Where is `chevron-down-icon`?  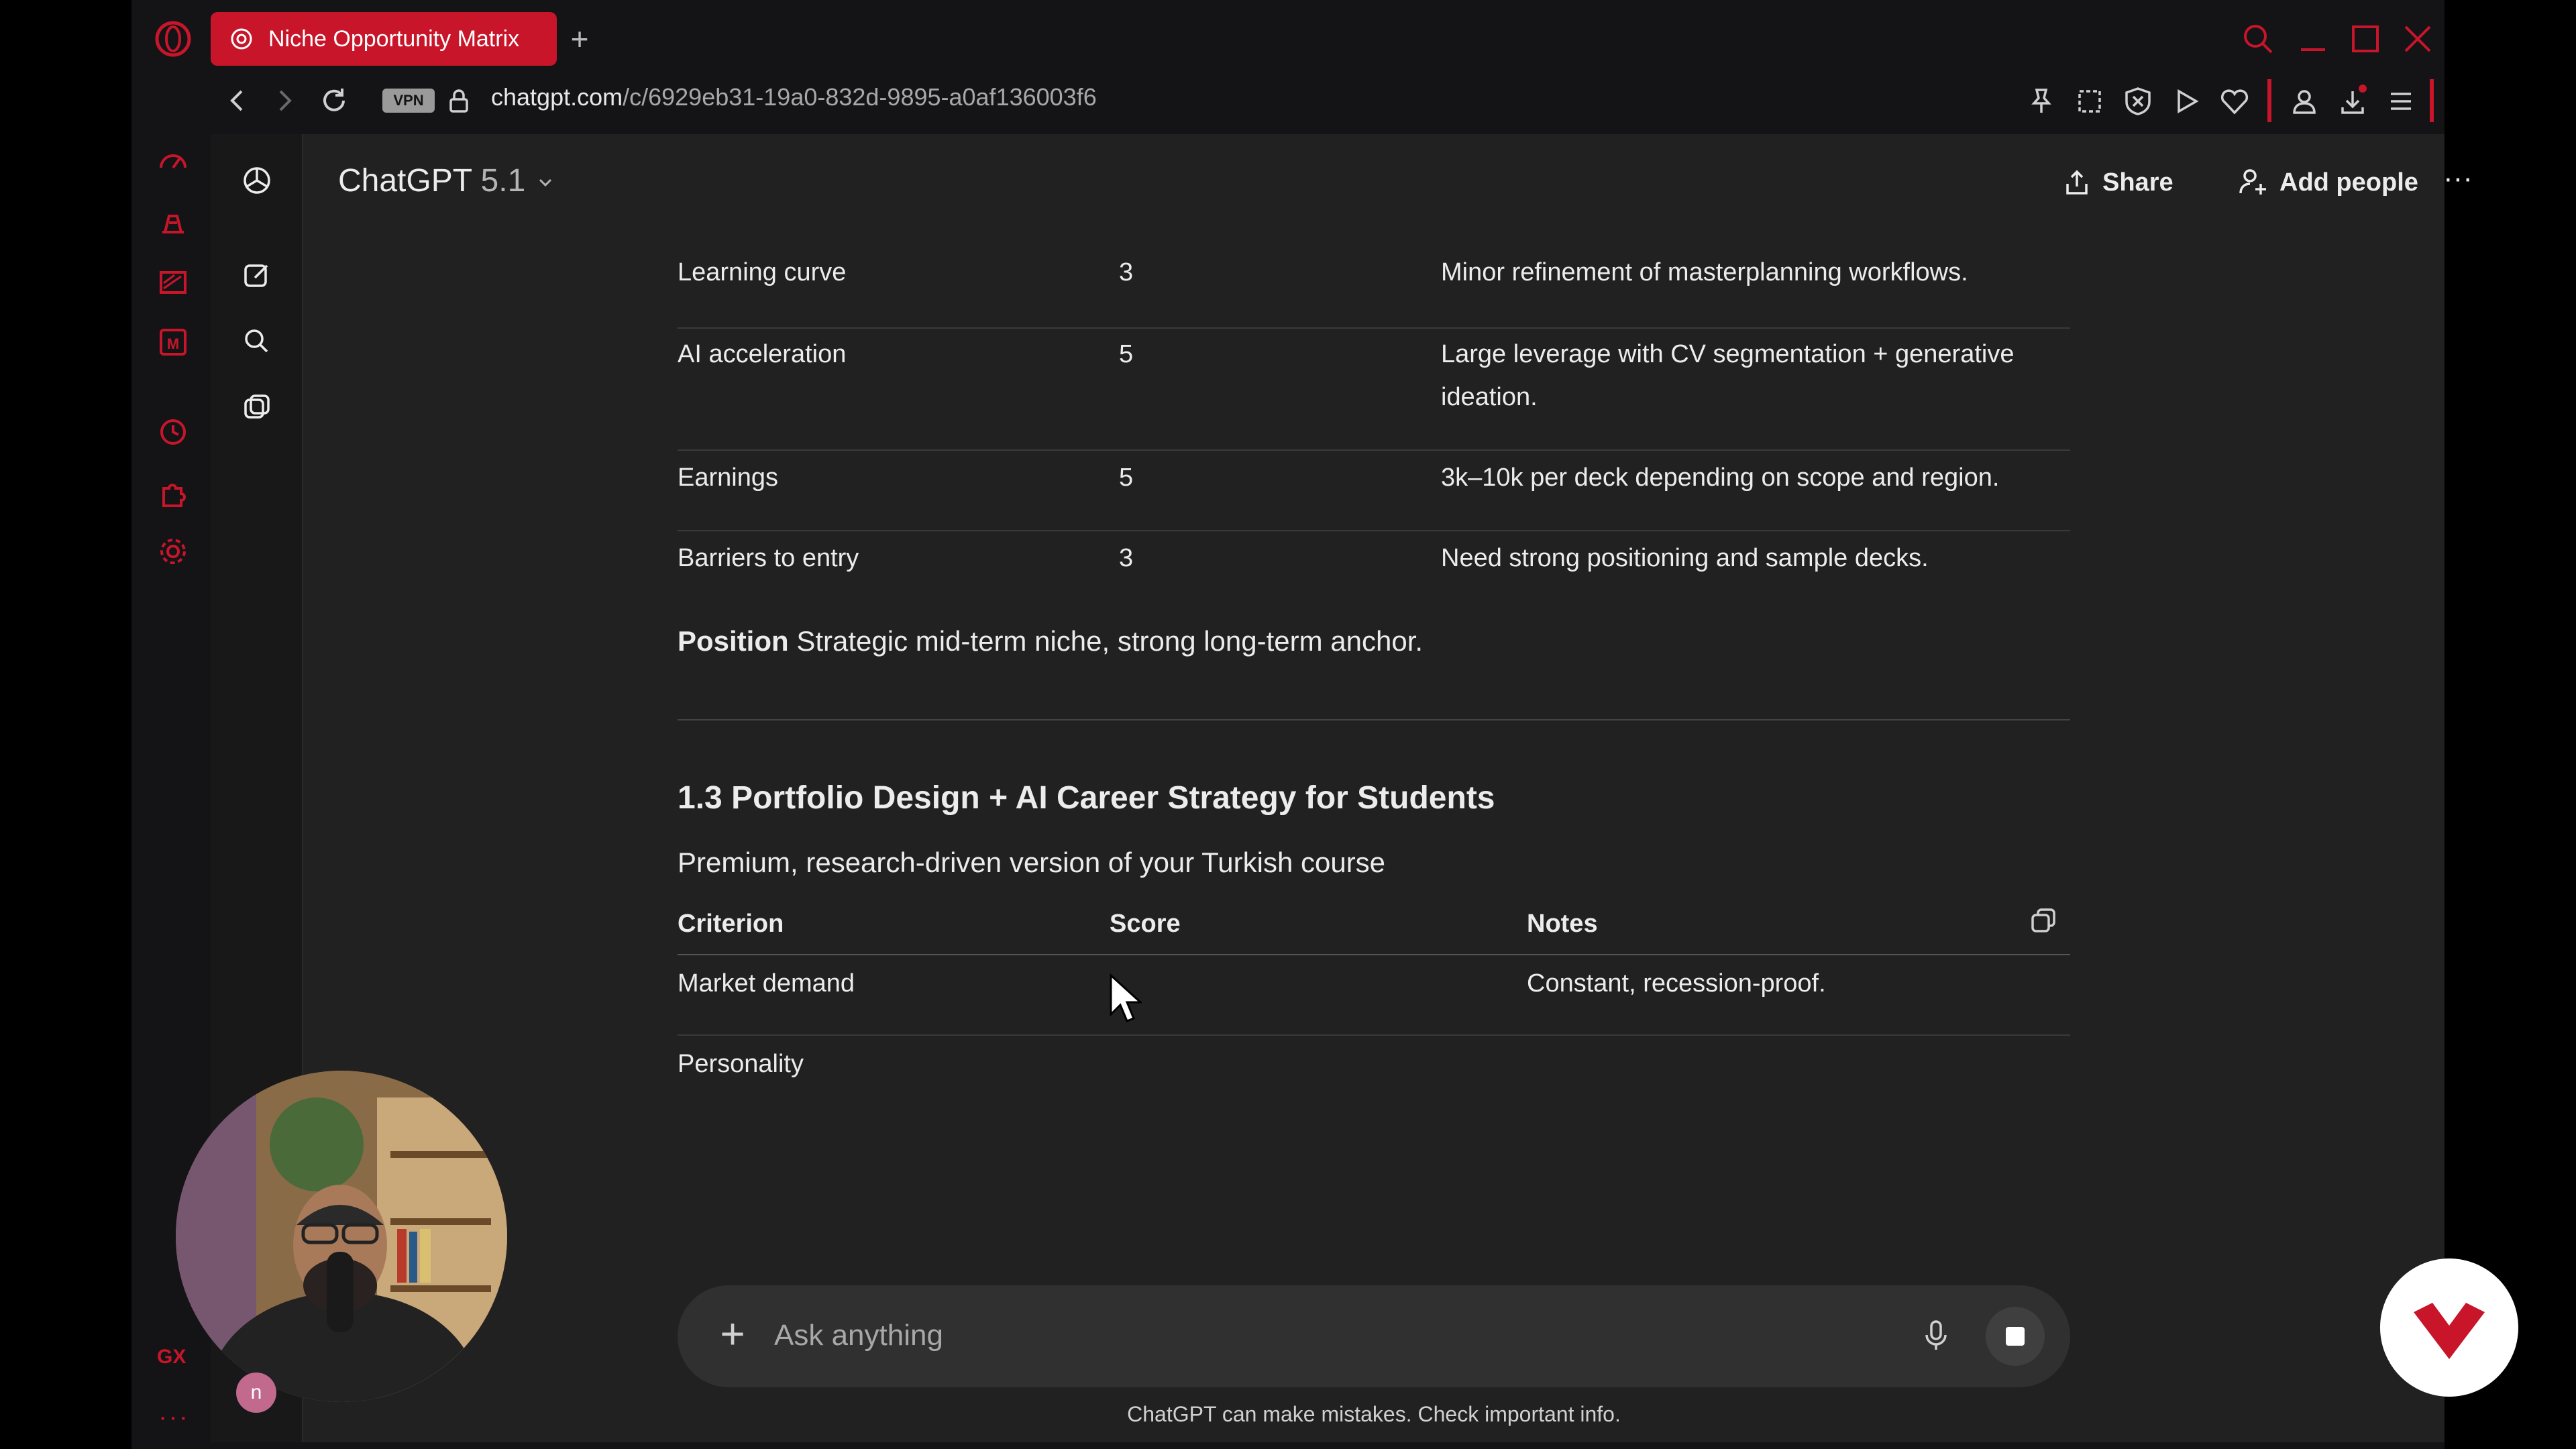 chevron-down-icon is located at coordinates (545, 183).